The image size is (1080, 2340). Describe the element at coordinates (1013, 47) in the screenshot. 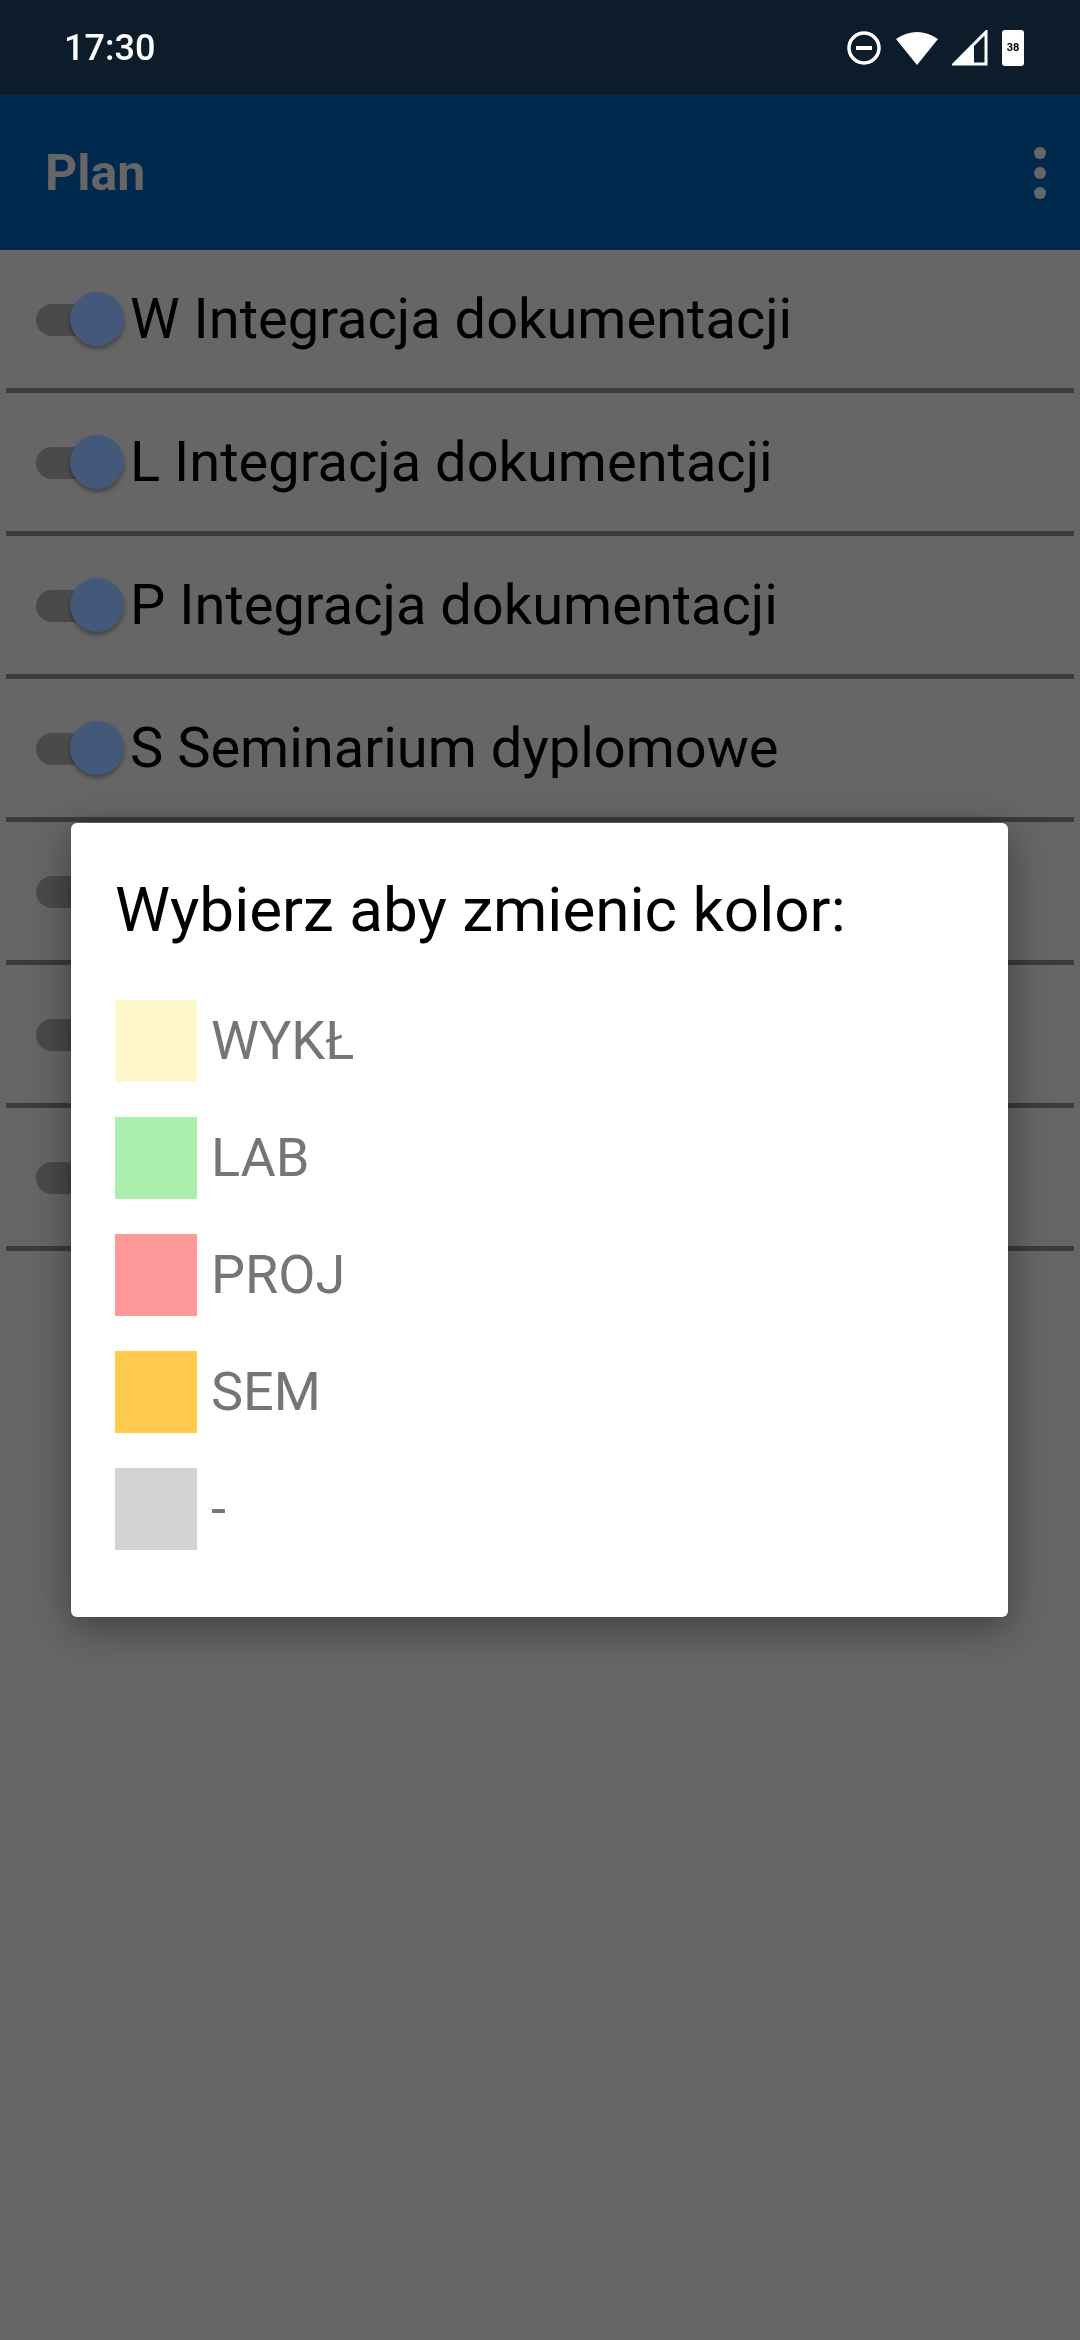

I see `battery-icon: 38` at that location.